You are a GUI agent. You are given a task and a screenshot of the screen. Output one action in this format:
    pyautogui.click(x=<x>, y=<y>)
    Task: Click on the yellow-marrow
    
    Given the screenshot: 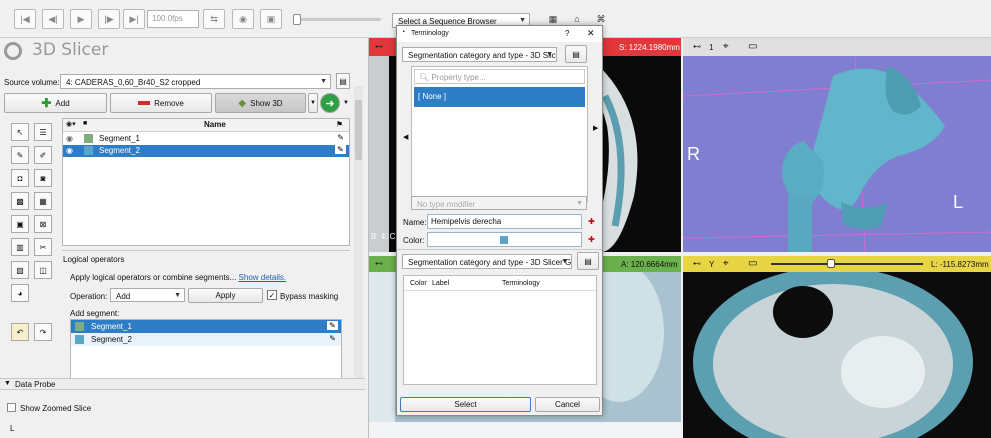 What is the action you would take?
    pyautogui.click(x=883, y=372)
    